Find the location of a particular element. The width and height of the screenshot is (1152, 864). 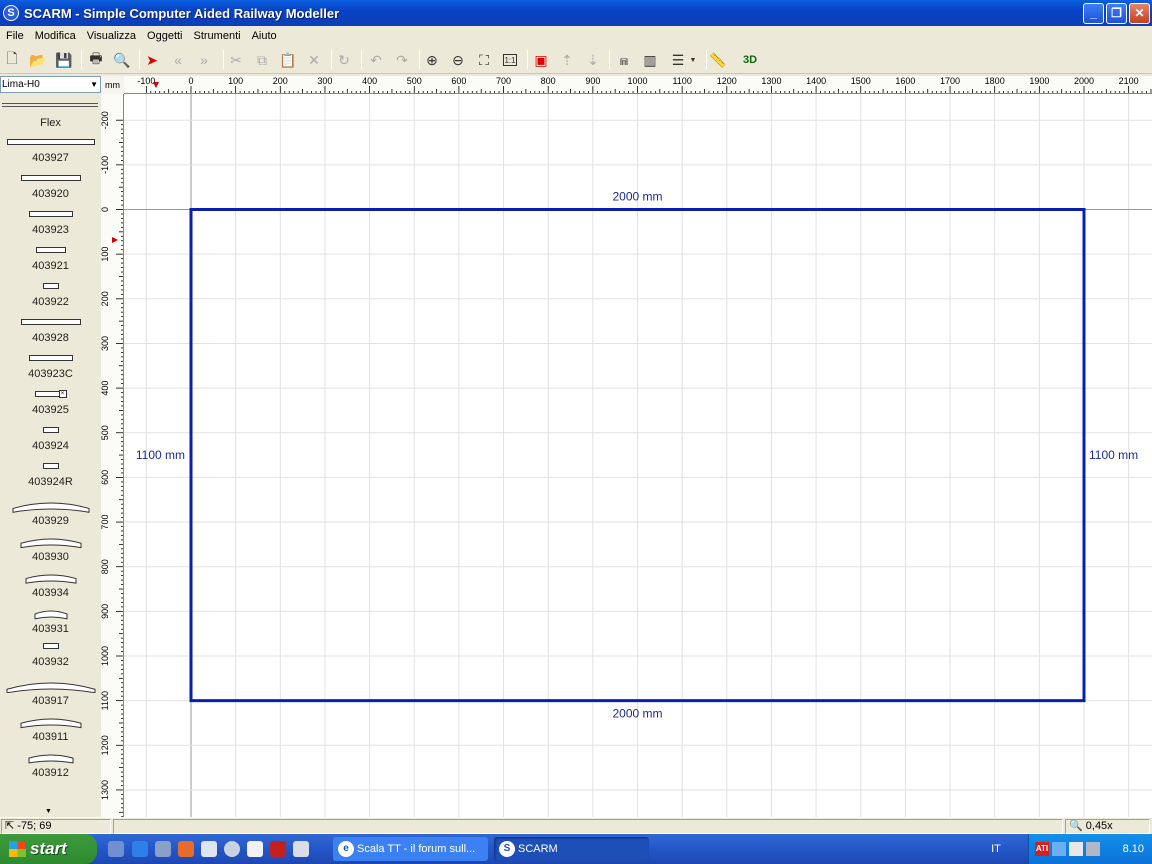

palette-item-403911: 403911 is located at coordinates (50, 733).